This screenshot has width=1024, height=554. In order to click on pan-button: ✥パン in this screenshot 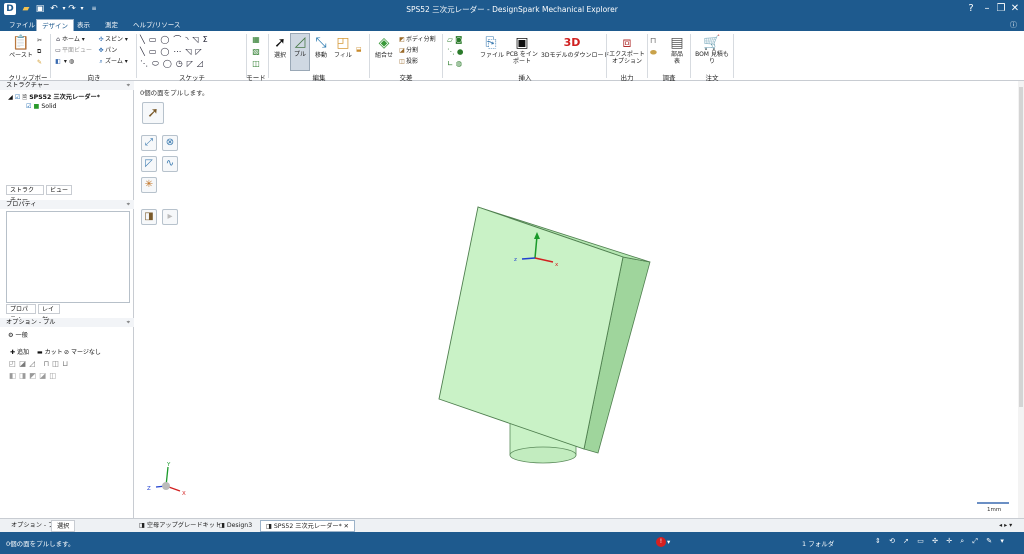, I will do `click(107, 50)`.